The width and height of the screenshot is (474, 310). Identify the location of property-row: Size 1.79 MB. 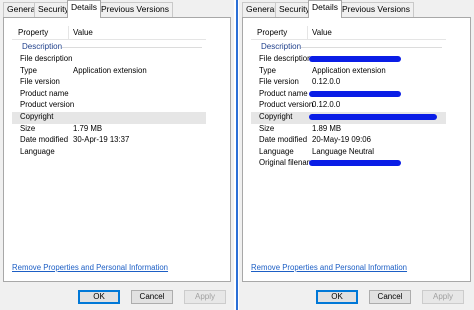
(109, 130).